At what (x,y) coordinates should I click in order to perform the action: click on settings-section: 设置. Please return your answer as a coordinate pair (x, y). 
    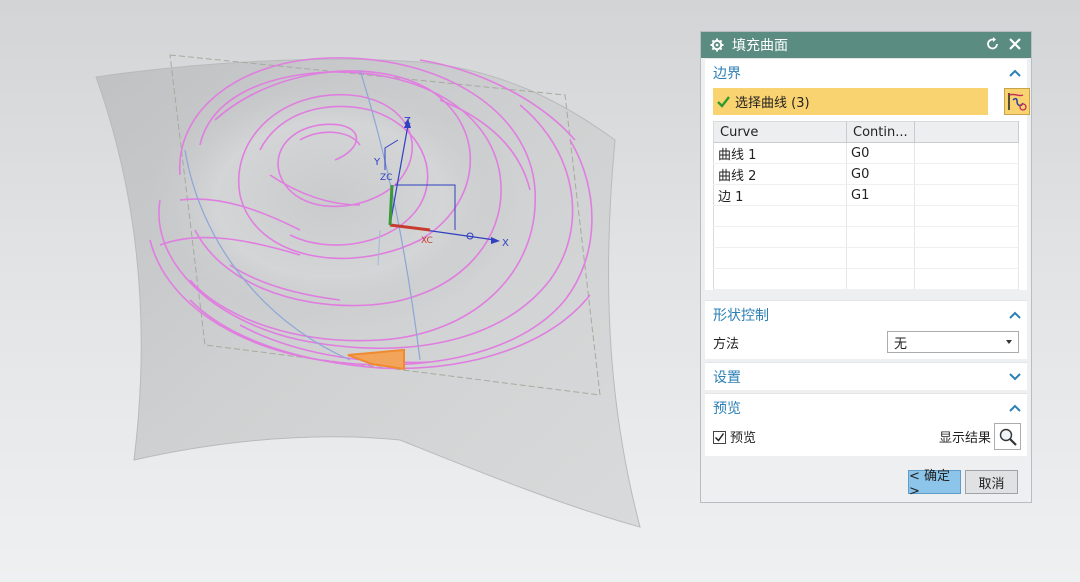
    Looking at the image, I should click on (866, 376).